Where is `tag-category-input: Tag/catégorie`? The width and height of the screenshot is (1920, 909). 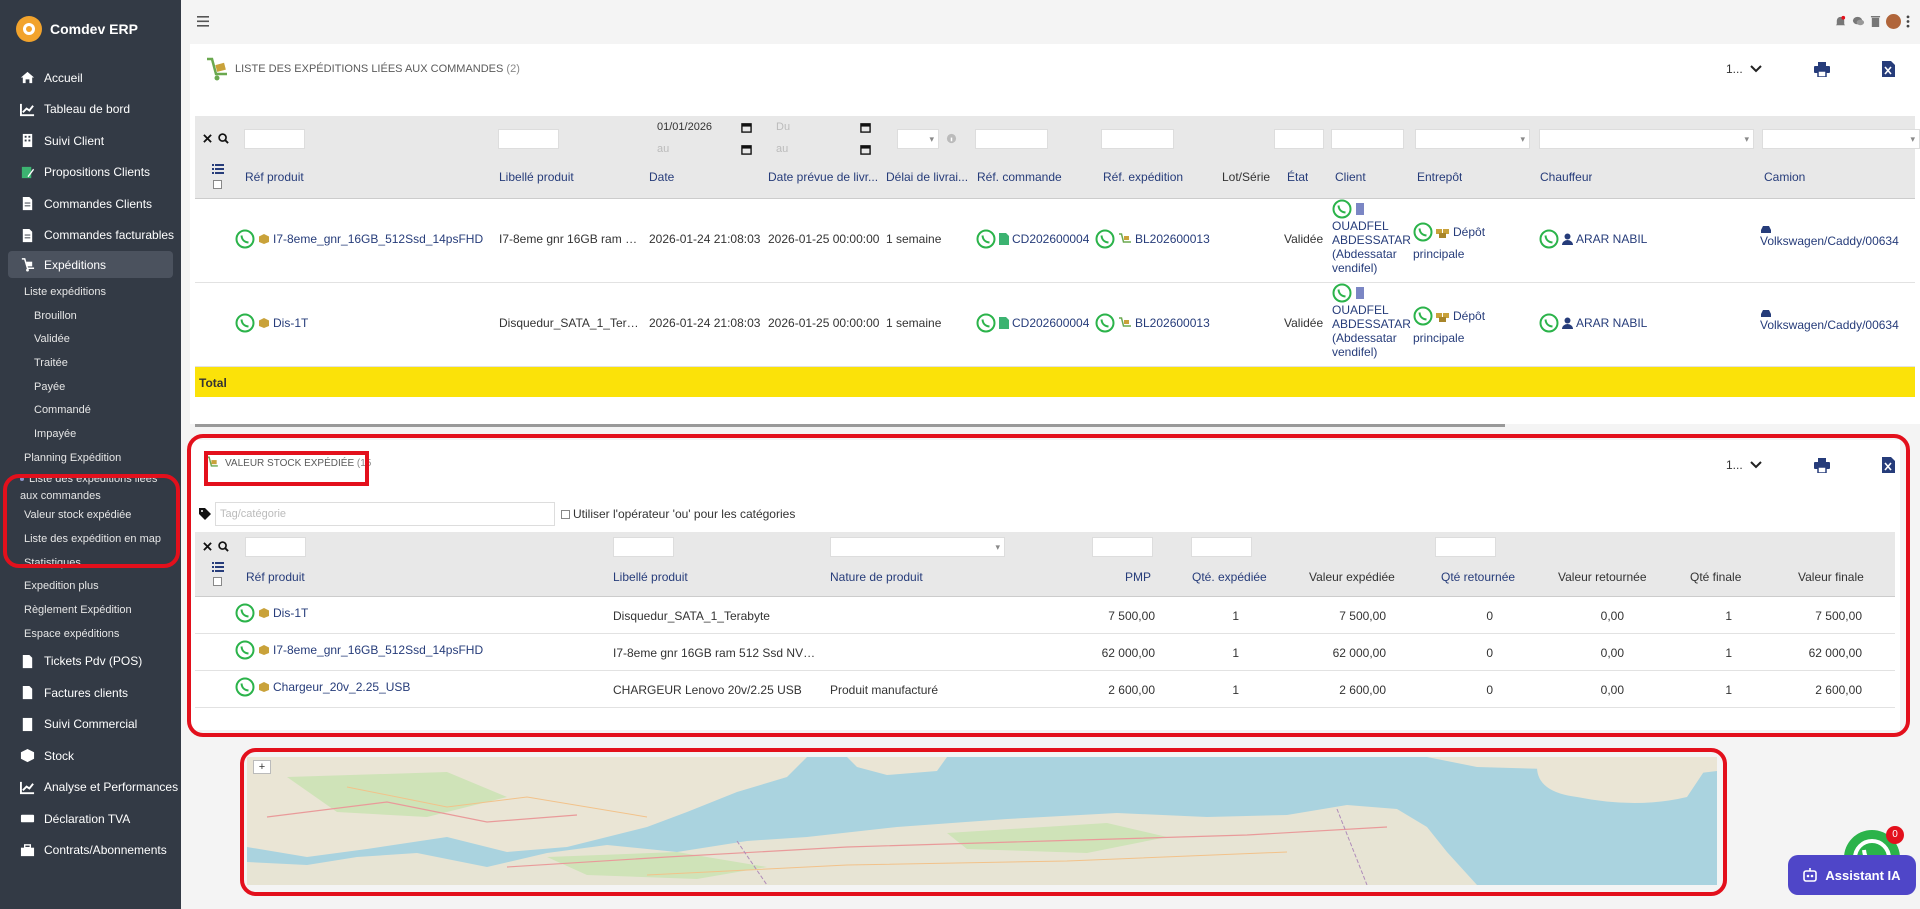 tag-category-input: Tag/catégorie is located at coordinates (385, 514).